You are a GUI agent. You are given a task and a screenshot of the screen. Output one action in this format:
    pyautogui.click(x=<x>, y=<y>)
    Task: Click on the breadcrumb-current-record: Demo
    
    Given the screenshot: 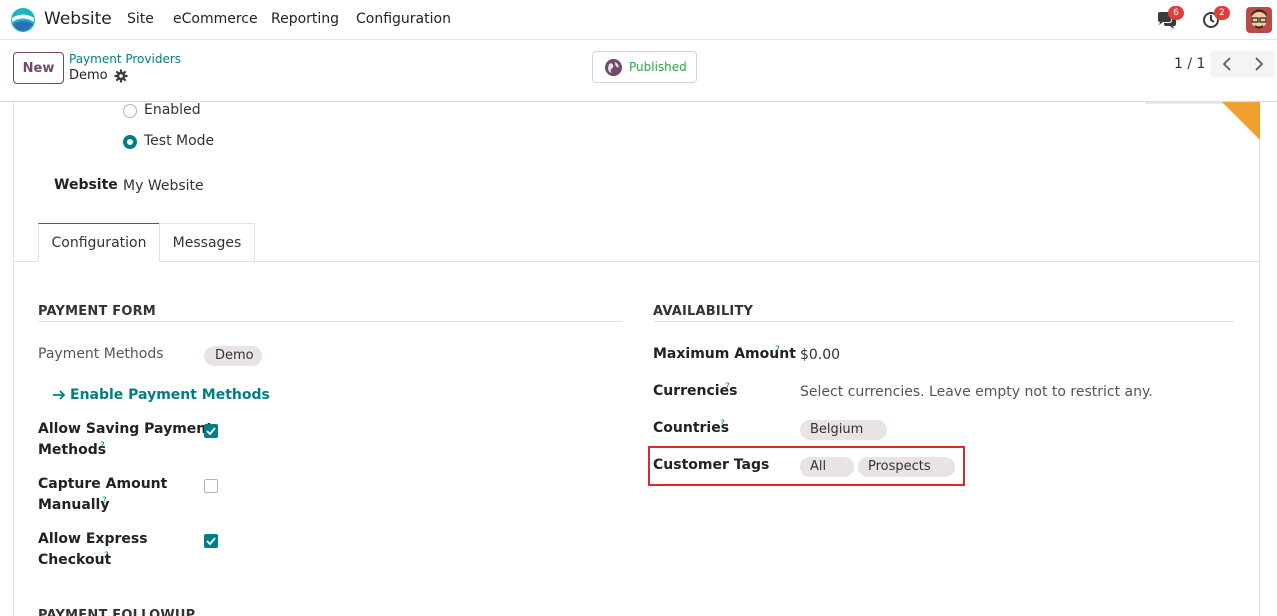 What is the action you would take?
    pyautogui.click(x=88, y=75)
    